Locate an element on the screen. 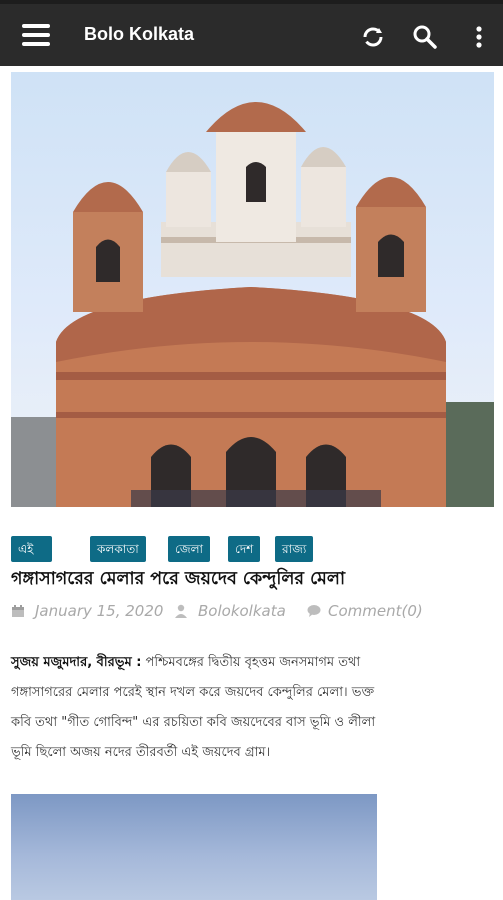  app-bar: Bolo Kolkata is located at coordinates (251, 33).